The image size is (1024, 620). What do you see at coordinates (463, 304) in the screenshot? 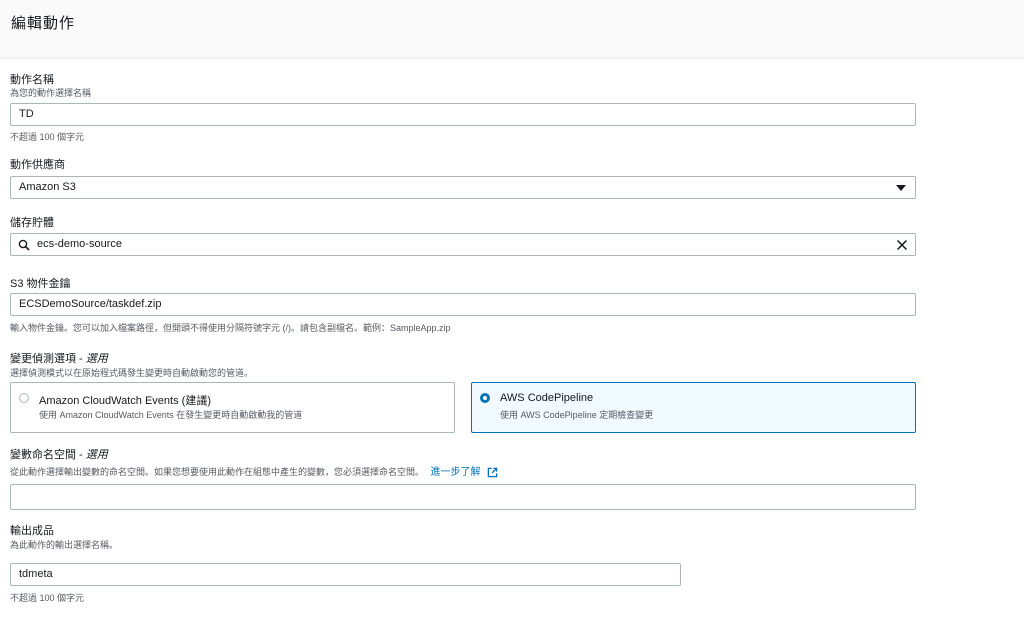
I see `s3-object-key-input: ECSDemoSource/taskdef.zip` at bounding box center [463, 304].